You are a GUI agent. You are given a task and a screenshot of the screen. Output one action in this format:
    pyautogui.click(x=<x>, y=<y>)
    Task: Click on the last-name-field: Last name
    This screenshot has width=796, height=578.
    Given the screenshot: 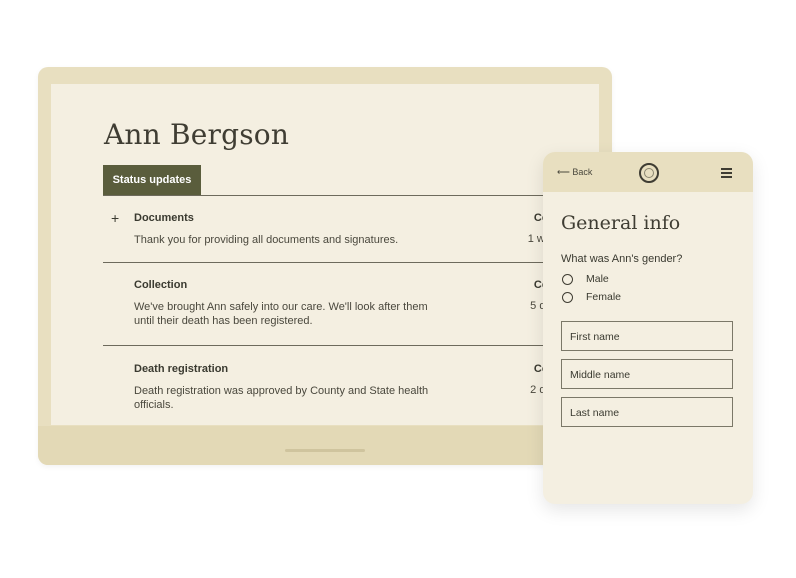 What is the action you would take?
    pyautogui.click(x=647, y=412)
    